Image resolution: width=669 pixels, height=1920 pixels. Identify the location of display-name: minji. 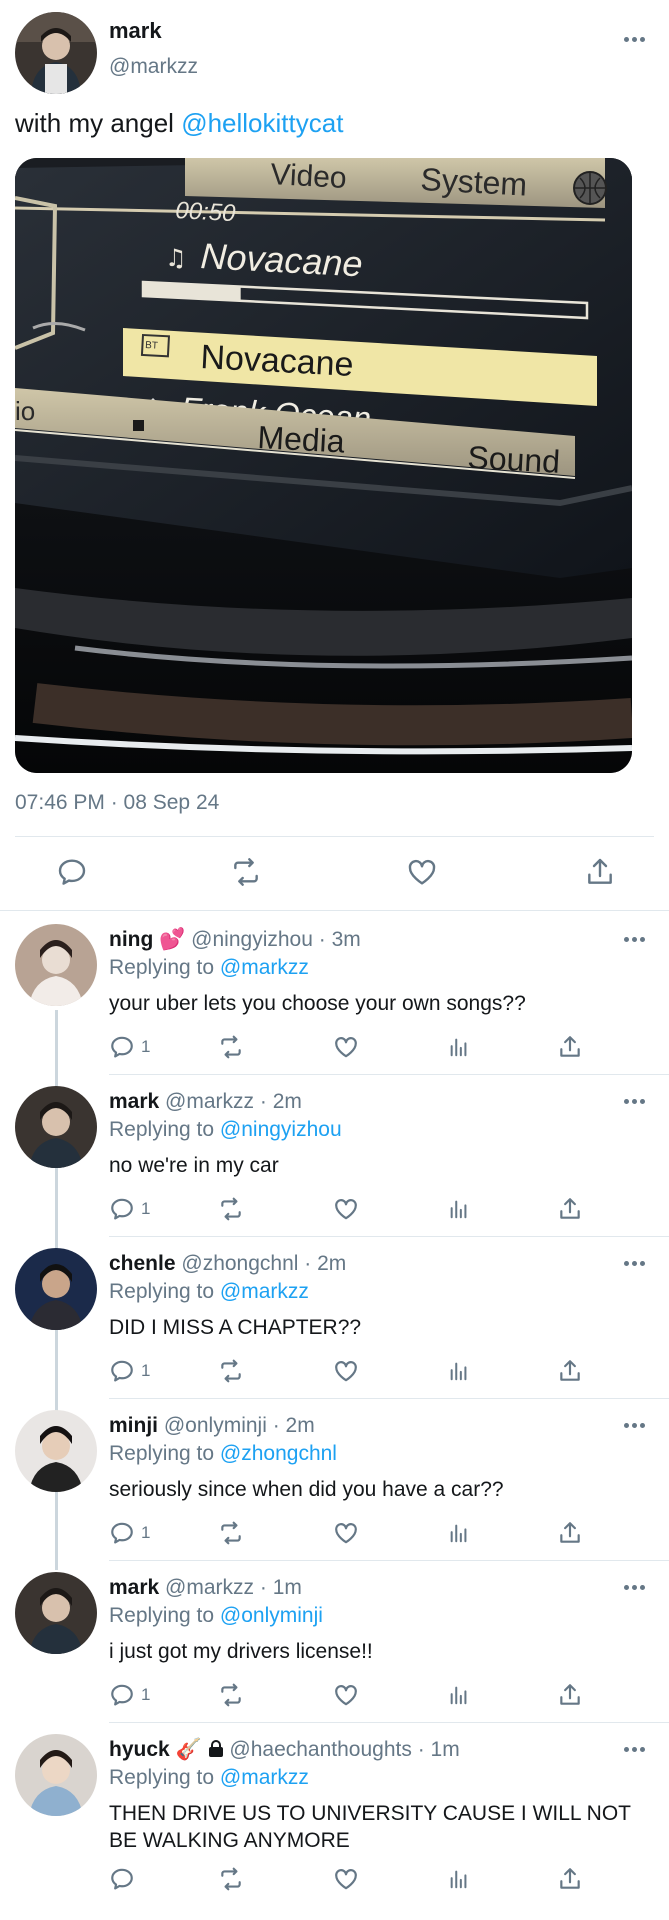
(133, 1425).